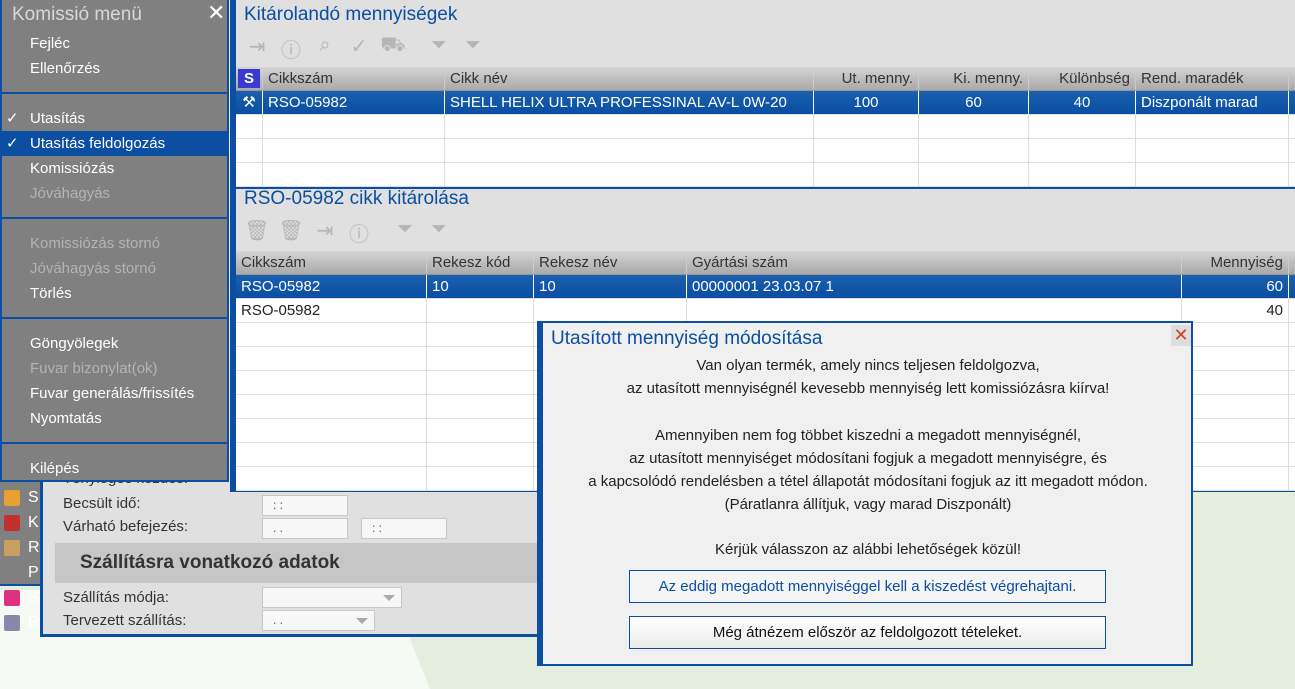  What do you see at coordinates (102, 503) in the screenshot?
I see `label-estimated-time: Becsült idő:` at bounding box center [102, 503].